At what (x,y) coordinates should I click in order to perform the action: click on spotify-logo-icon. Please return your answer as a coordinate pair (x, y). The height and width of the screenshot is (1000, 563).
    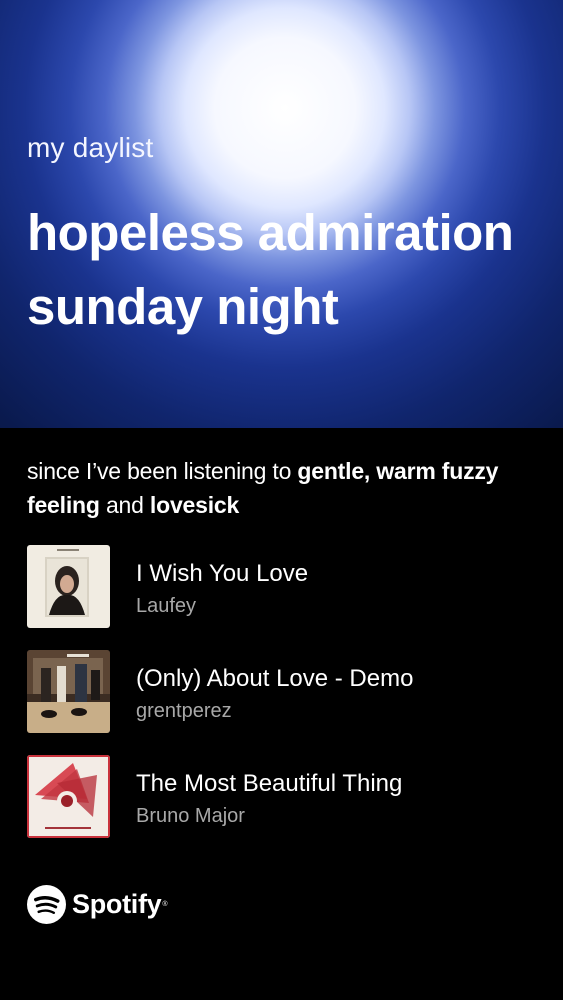
    Looking at the image, I should click on (46, 904).